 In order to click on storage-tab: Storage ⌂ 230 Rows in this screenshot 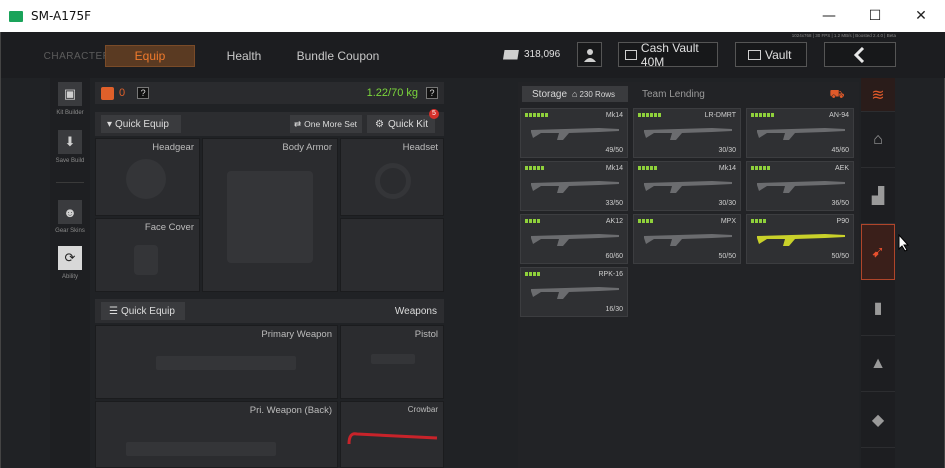, I will do `click(575, 94)`.